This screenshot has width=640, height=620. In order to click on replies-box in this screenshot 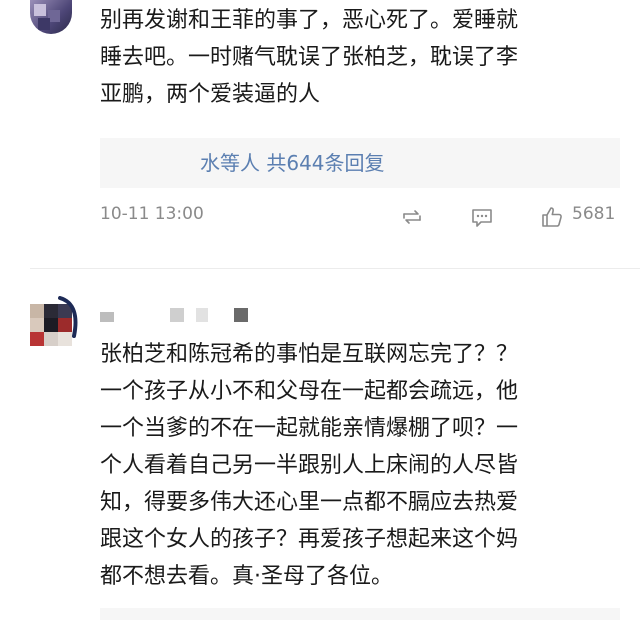, I will do `click(360, 614)`.